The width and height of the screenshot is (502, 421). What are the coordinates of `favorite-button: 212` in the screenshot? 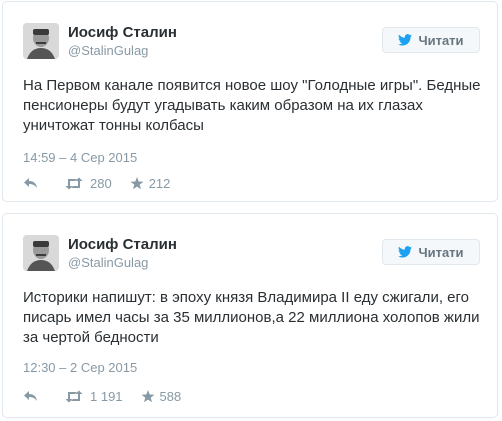 It's located at (150, 183).